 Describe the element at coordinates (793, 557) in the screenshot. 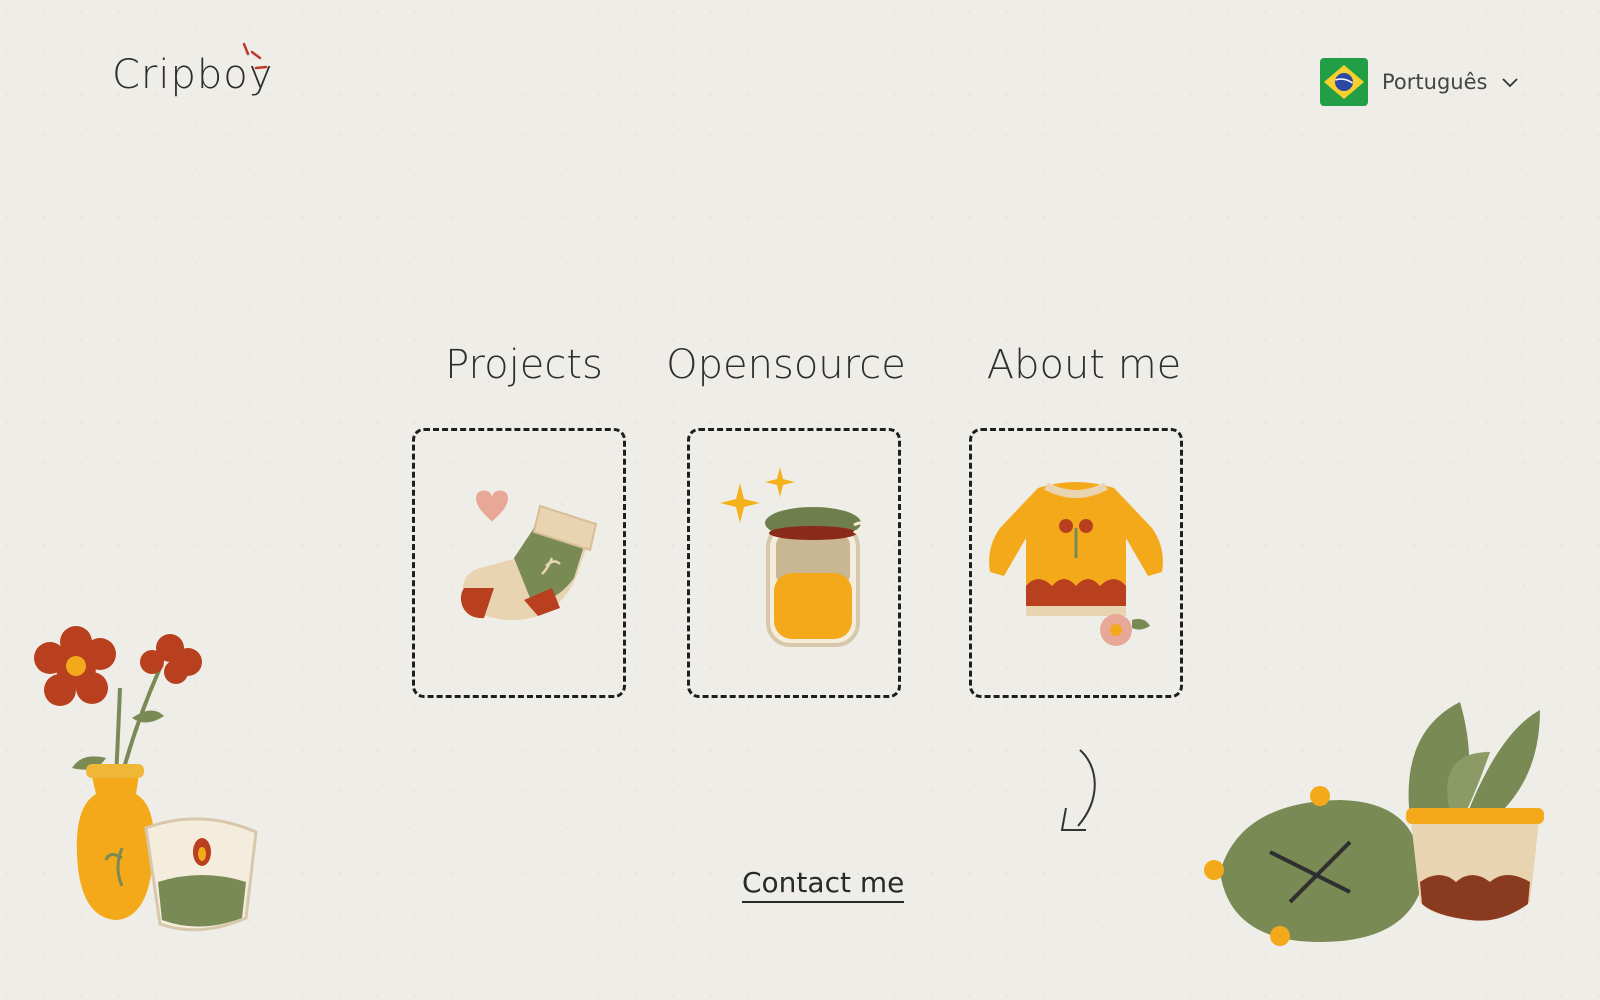

I see `jar-icon` at that location.